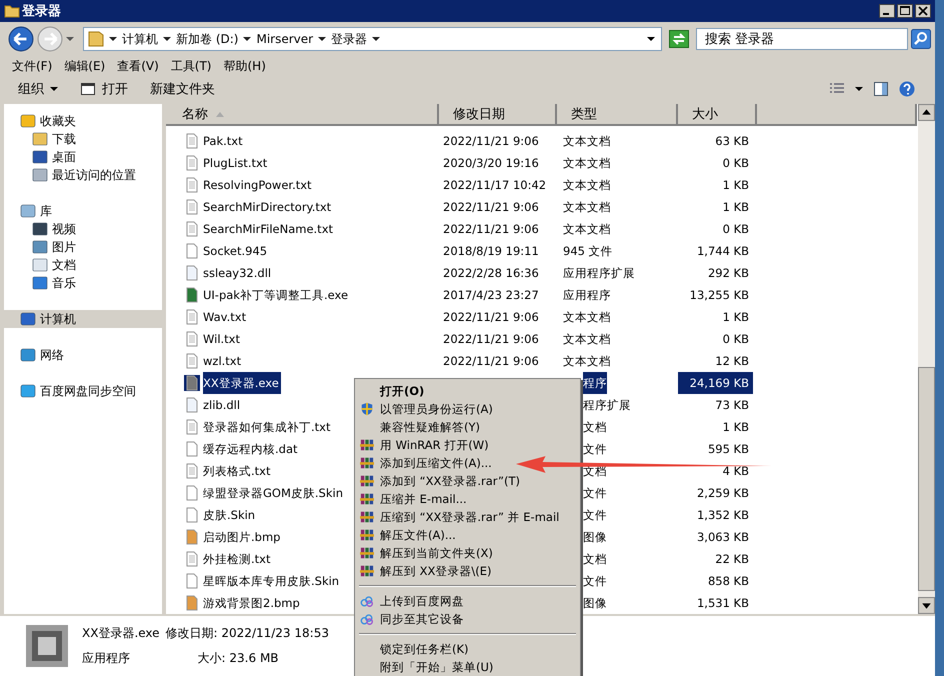 This screenshot has width=944, height=676. Describe the element at coordinates (881, 89) in the screenshot. I see `preview-pane-icon` at that location.